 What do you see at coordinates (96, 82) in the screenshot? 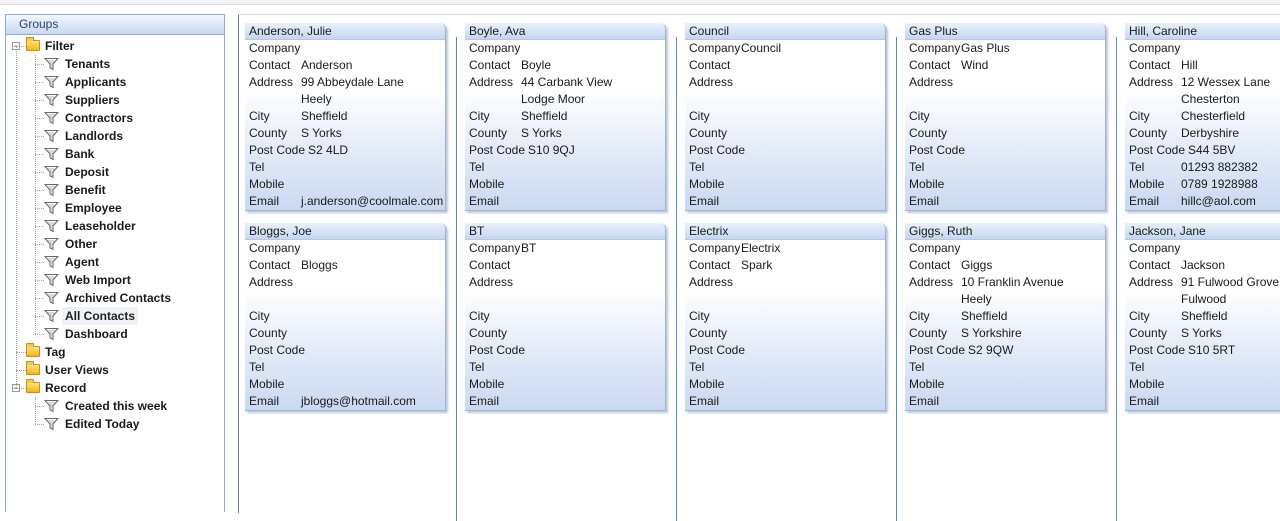
I see `tree-node-label: Applicants` at bounding box center [96, 82].